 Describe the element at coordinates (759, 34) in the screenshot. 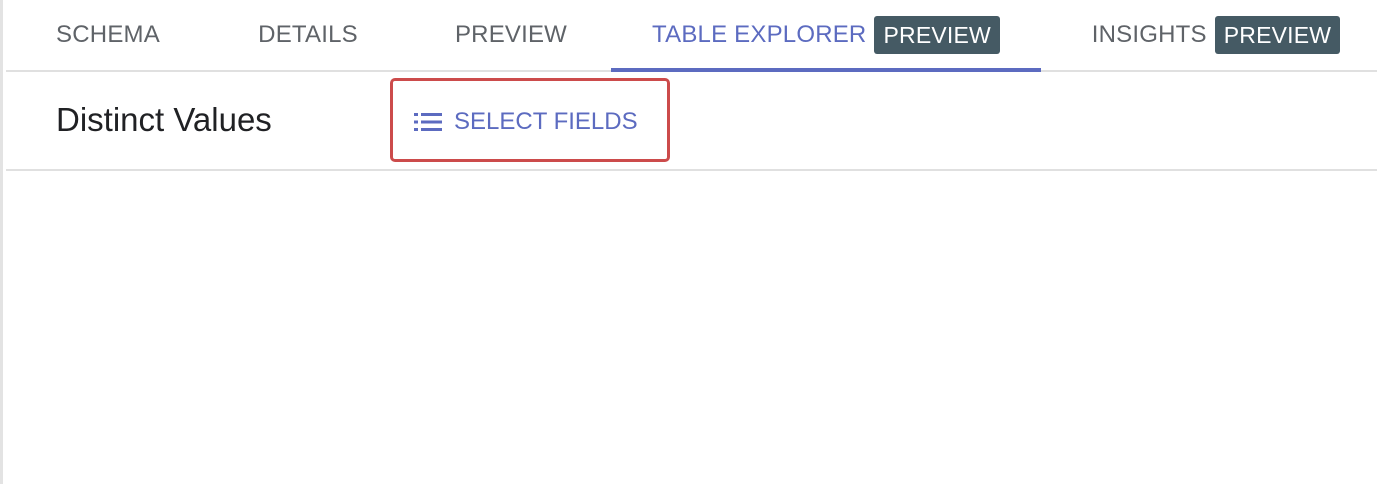

I see `tab-label: TABLE EXPLORER` at that location.